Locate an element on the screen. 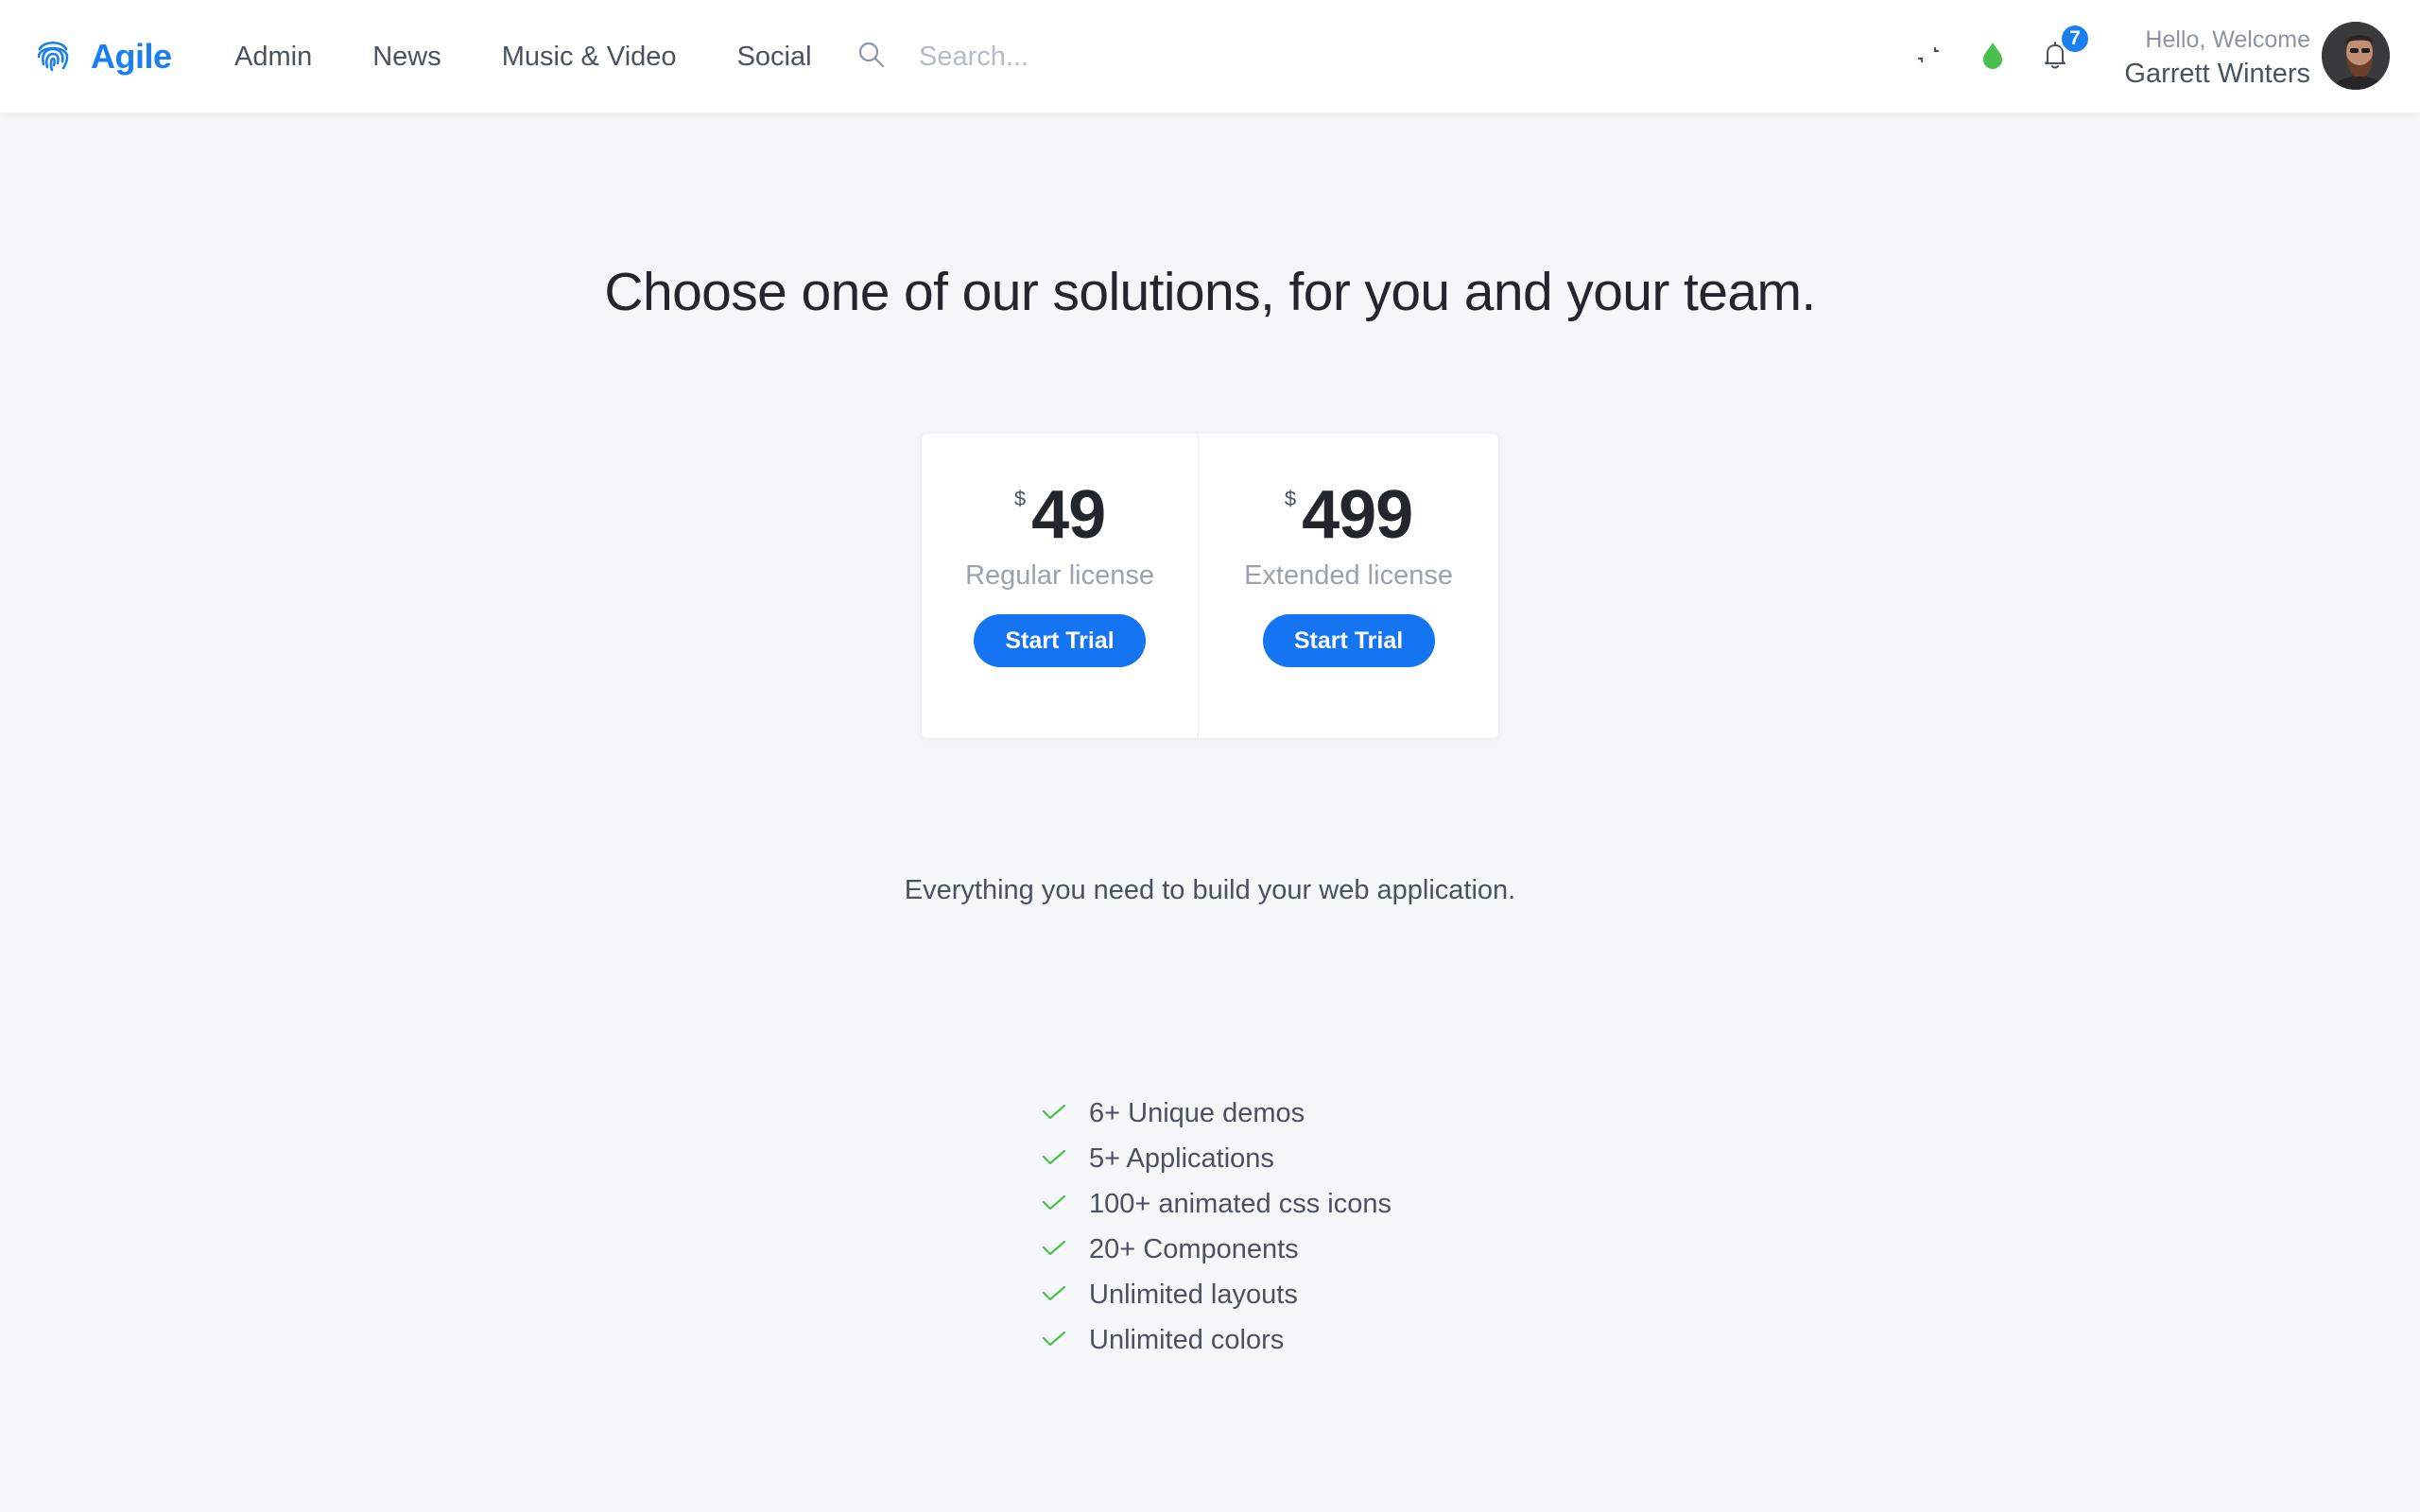 The width and height of the screenshot is (2420, 1512). drop-icon is located at coordinates (1993, 57).